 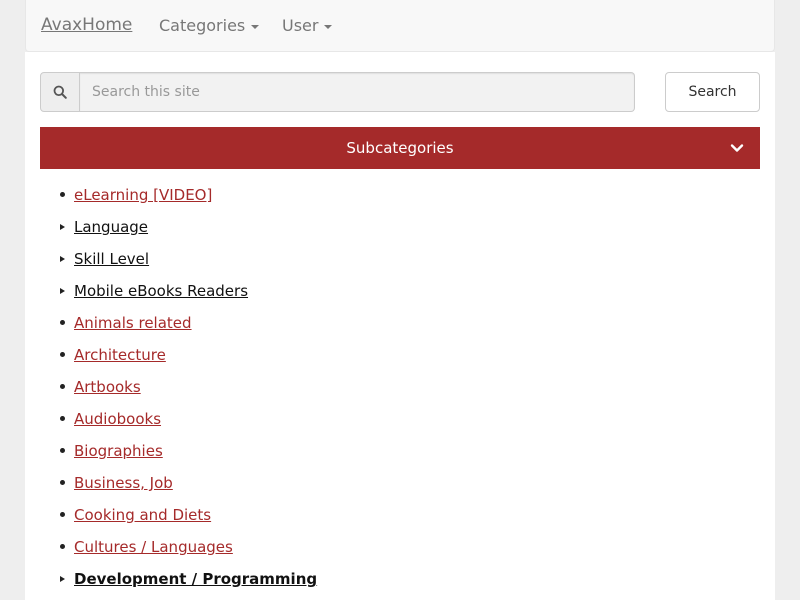 I want to click on search-input, so click(x=357, y=92).